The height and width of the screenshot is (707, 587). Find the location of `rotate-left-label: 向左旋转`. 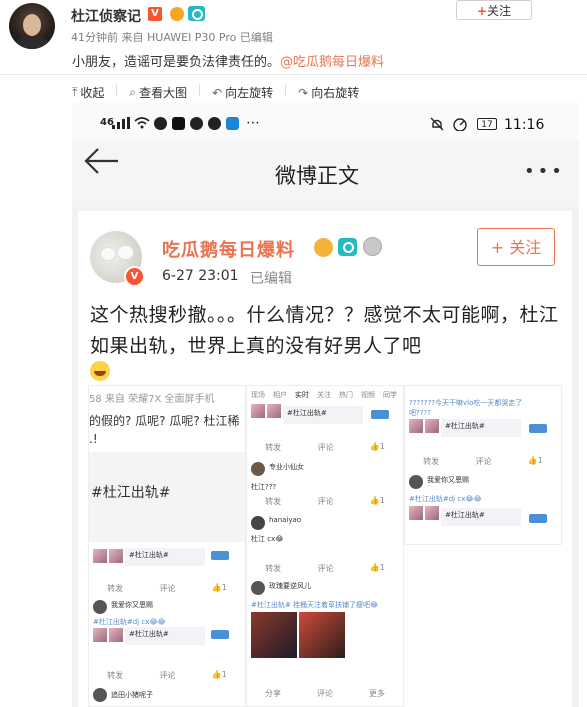

rotate-left-label: 向左旋转 is located at coordinates (249, 93).